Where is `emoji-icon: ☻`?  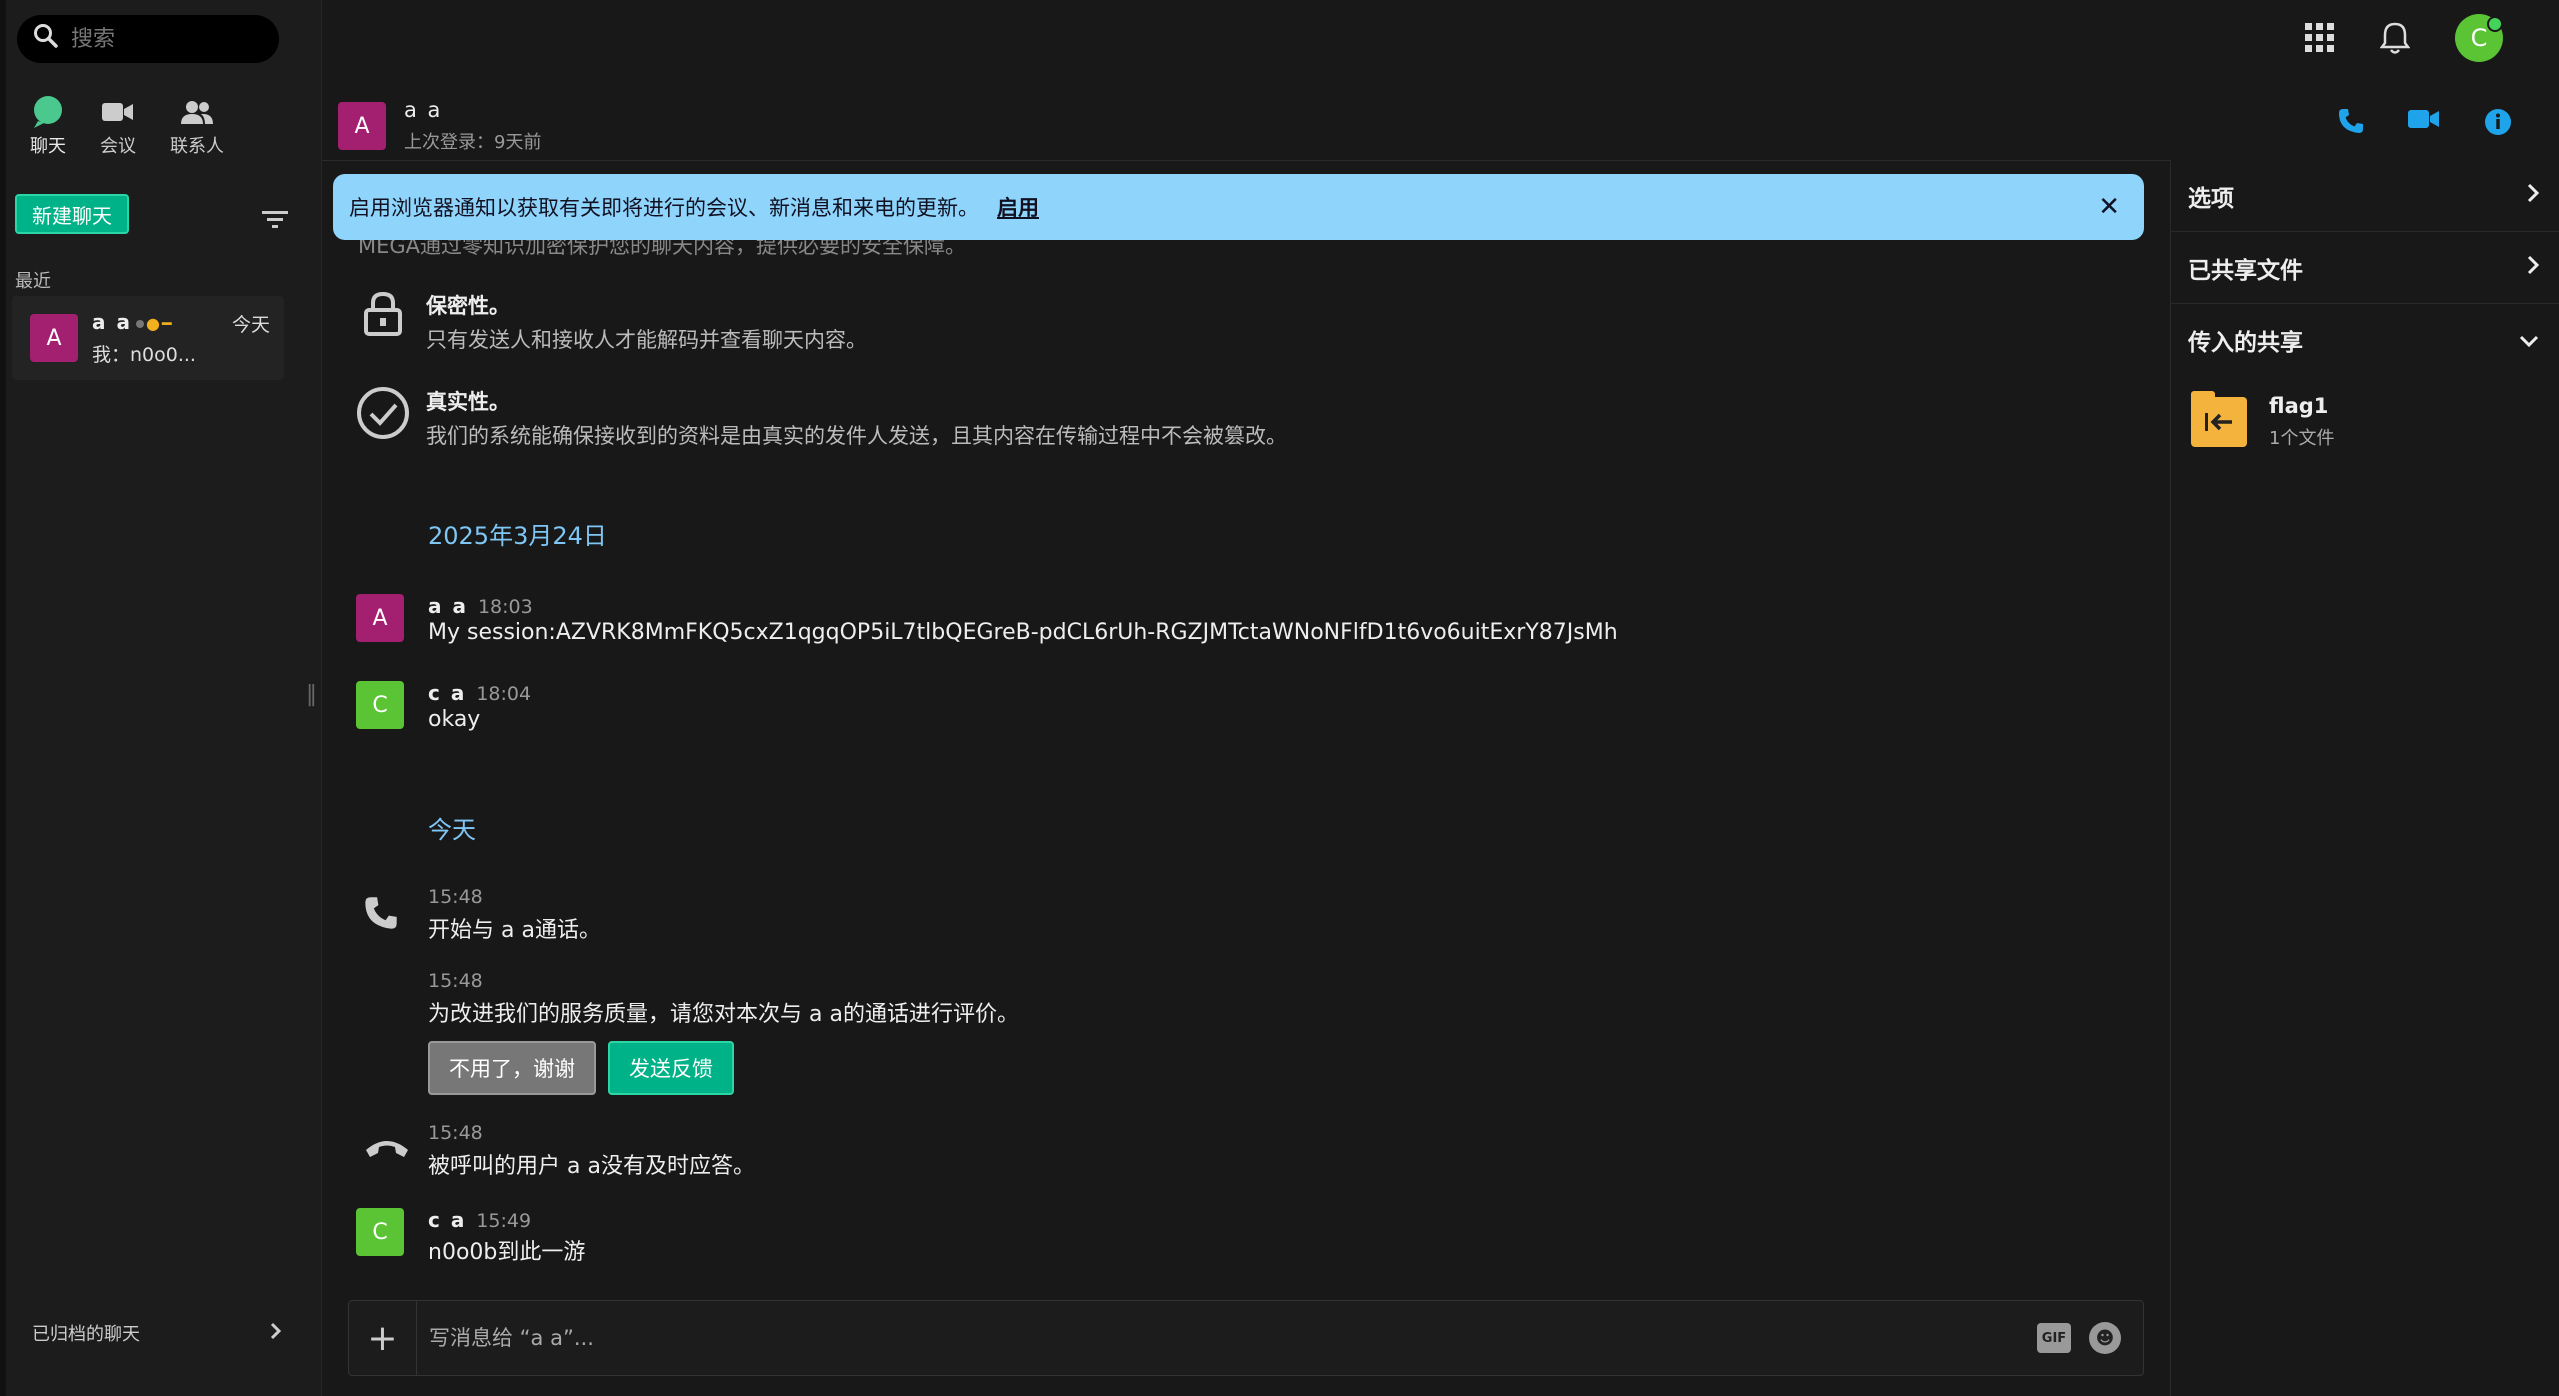 emoji-icon: ☻ is located at coordinates (2105, 1338).